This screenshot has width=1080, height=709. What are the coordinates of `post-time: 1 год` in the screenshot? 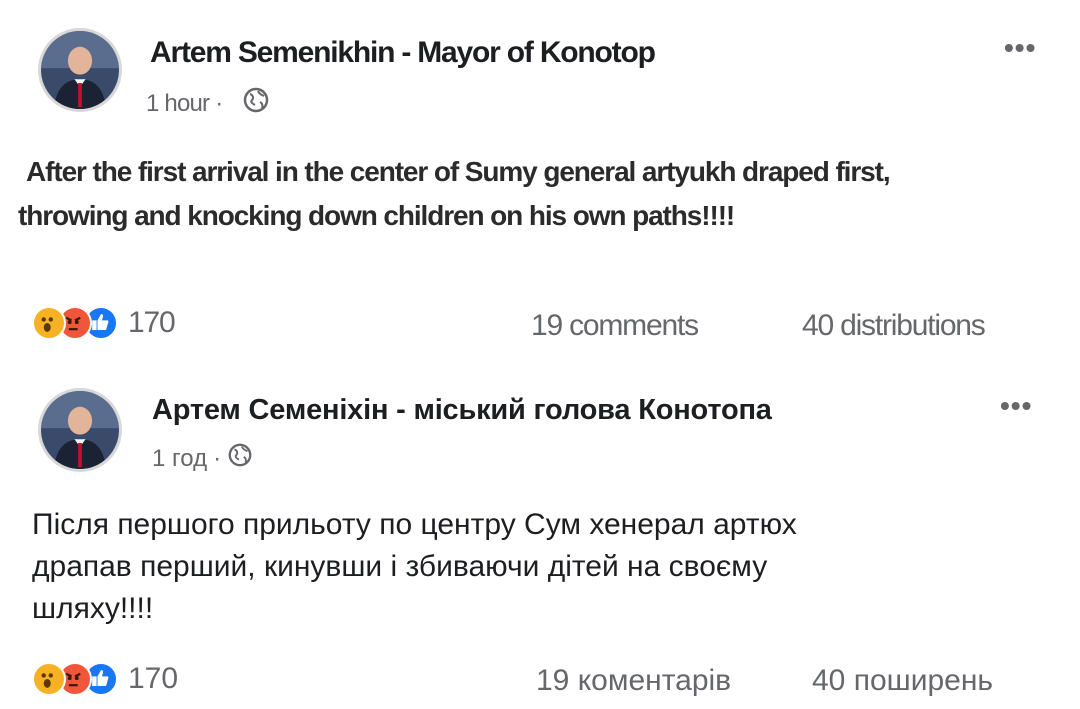 It's located at (179, 459).